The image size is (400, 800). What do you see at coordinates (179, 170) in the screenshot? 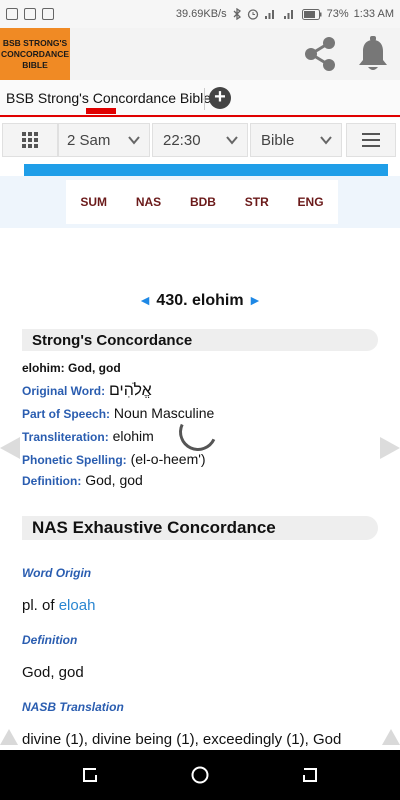
I see `progress-band` at bounding box center [179, 170].